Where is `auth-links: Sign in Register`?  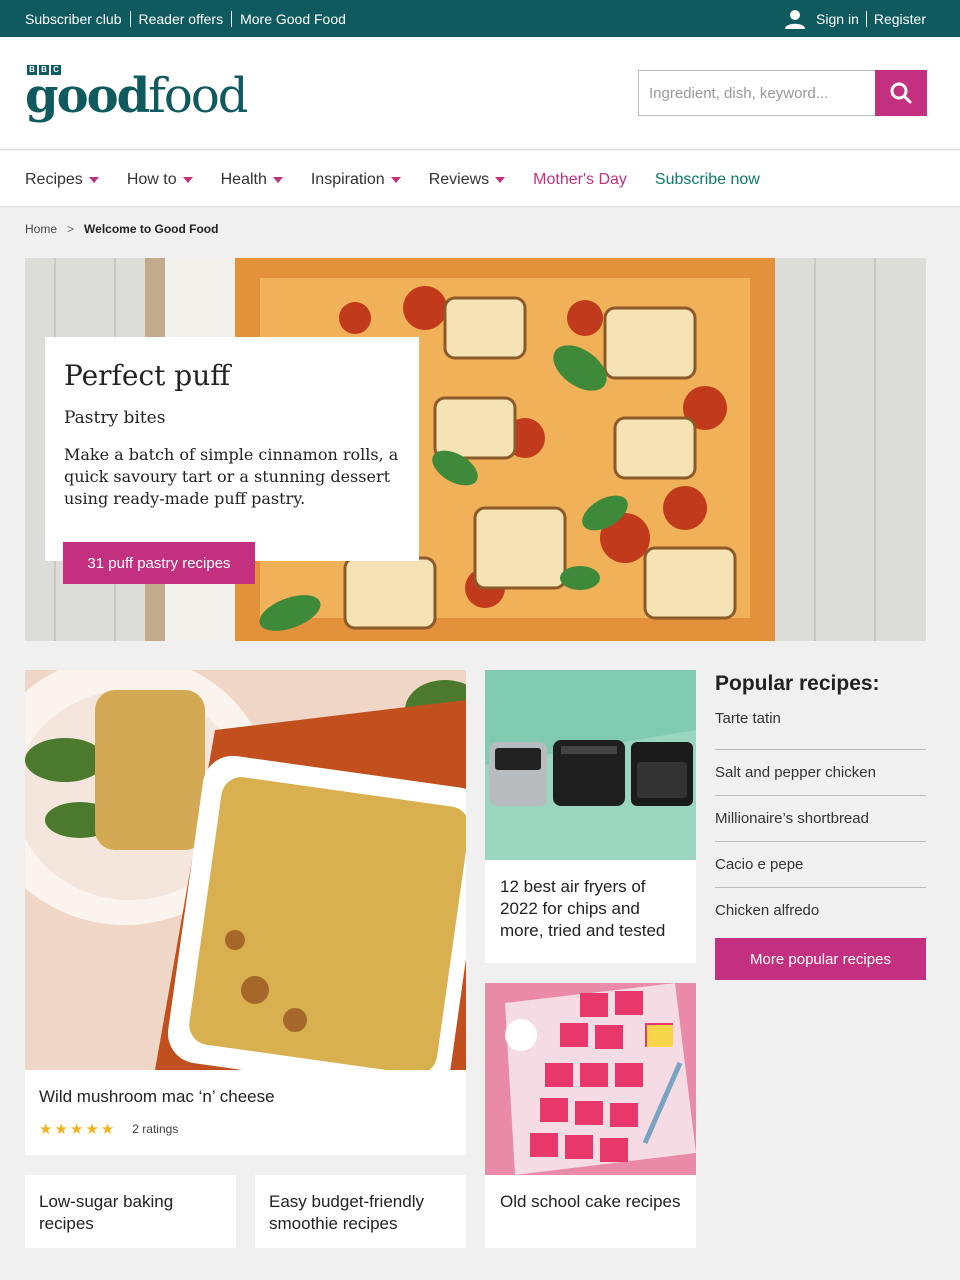
auth-links: Sign in Register is located at coordinates (855, 19).